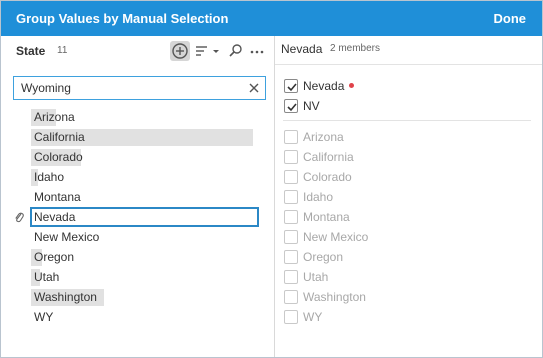 This screenshot has height=358, width=543. What do you see at coordinates (409, 278) in the screenshot?
I see `member-item-utah: Utah` at bounding box center [409, 278].